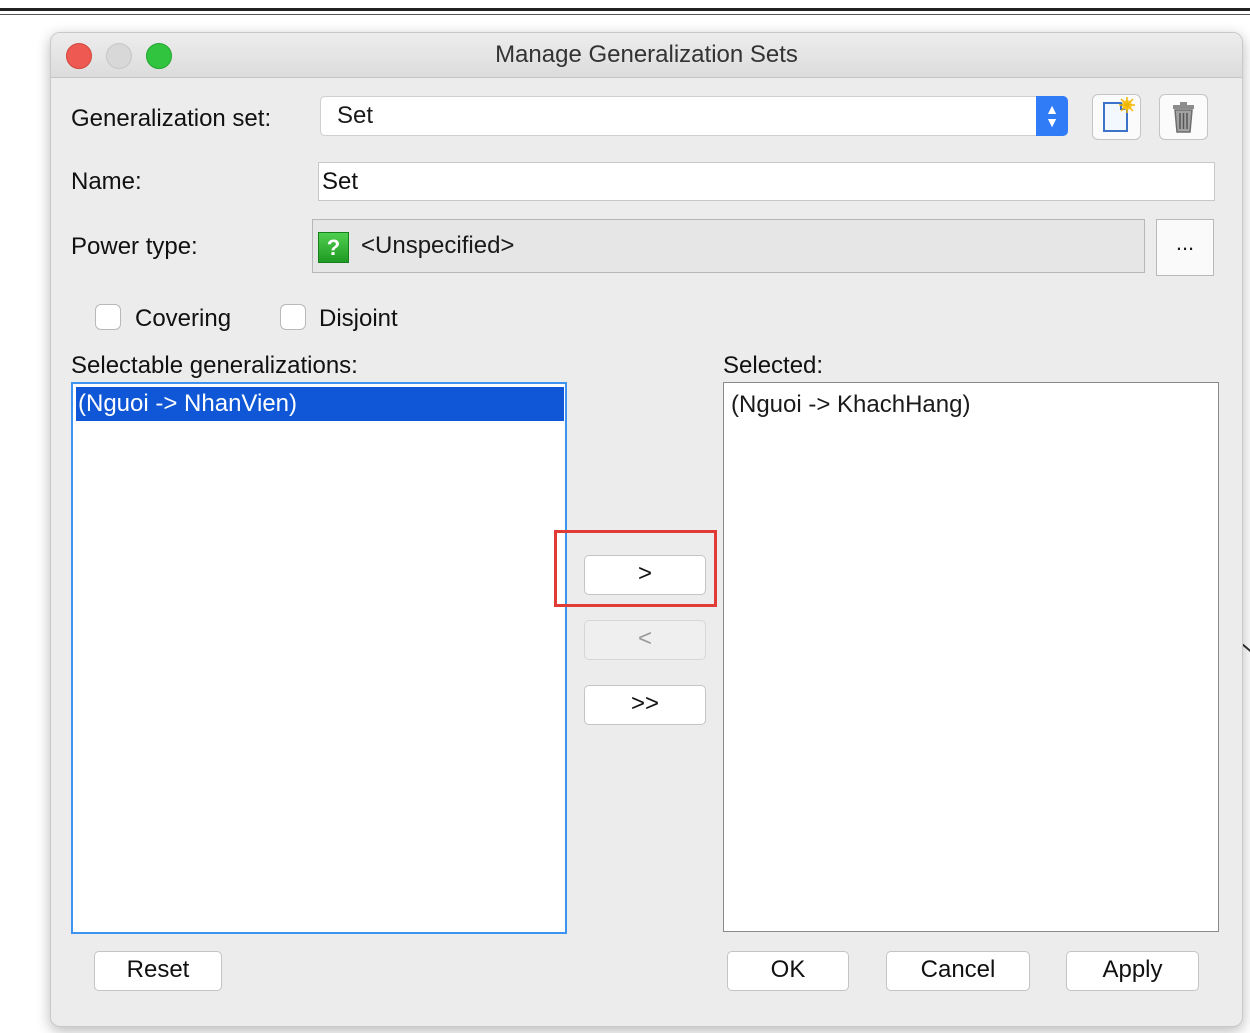 This screenshot has width=1250, height=1033. Describe the element at coordinates (1132, 971) in the screenshot. I see `apply-button: Apply` at that location.